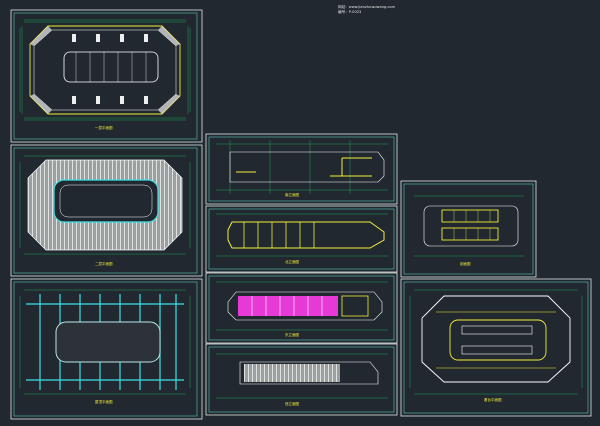  Describe the element at coordinates (104, 264) in the screenshot. I see `sheet-2-caption: 二层平面图` at that location.